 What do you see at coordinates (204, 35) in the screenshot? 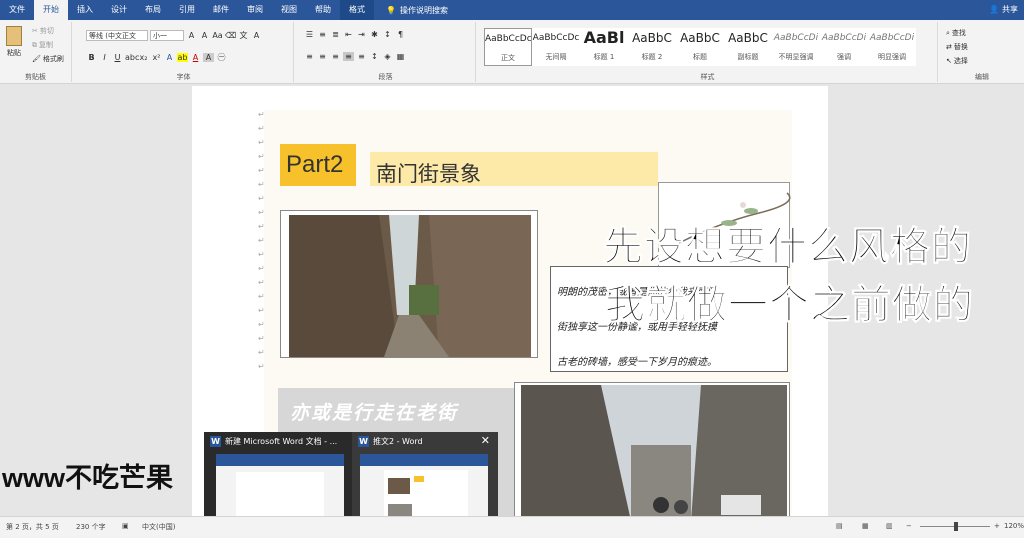
I see `shrink-font-icon: A` at bounding box center [204, 35].